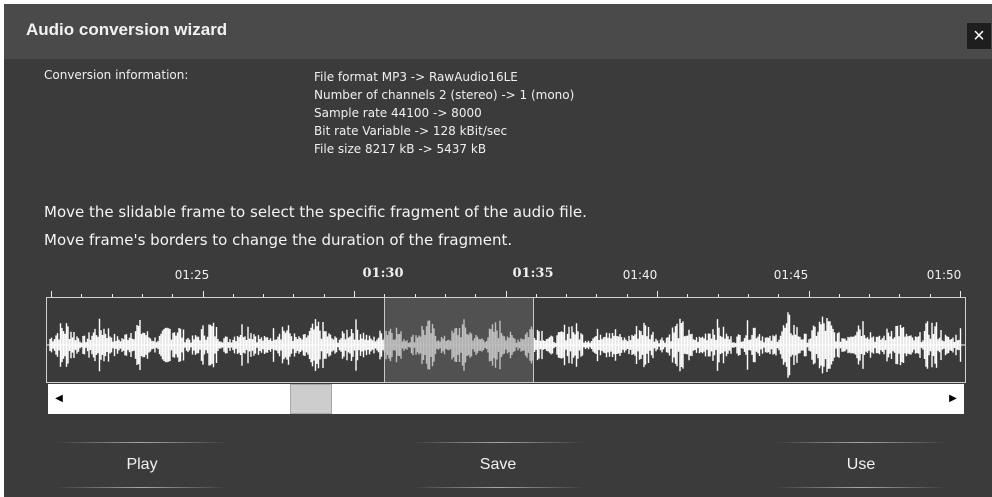 Image resolution: width=992 pixels, height=497 pixels. What do you see at coordinates (506, 399) in the screenshot?
I see `horizontal-scrollbar: ◀ ▶` at bounding box center [506, 399].